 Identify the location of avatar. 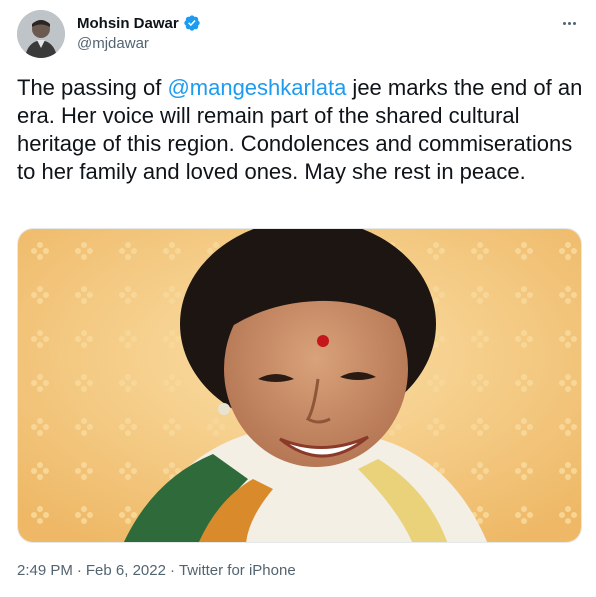
(41, 34).